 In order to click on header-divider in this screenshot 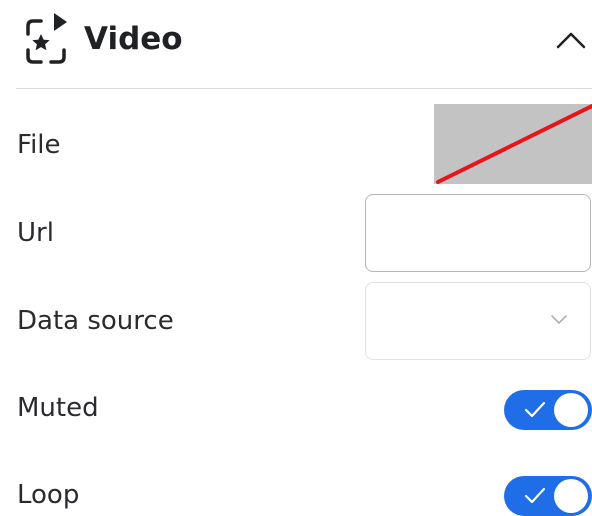, I will do `click(304, 88)`.